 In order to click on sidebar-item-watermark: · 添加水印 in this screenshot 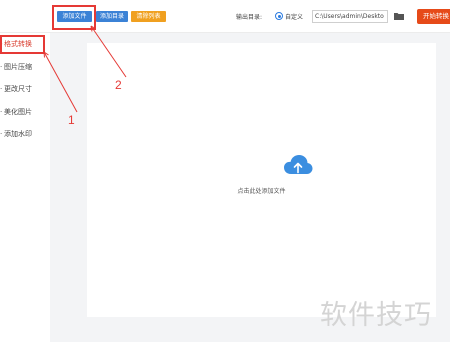, I will do `click(25, 134)`.